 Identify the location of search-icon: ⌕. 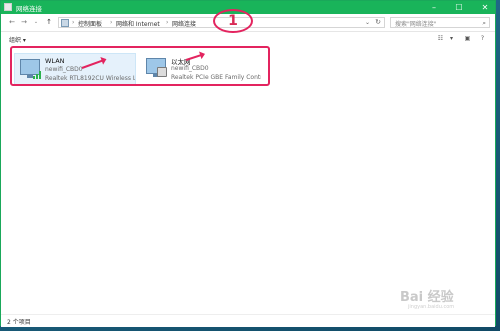
(484, 23).